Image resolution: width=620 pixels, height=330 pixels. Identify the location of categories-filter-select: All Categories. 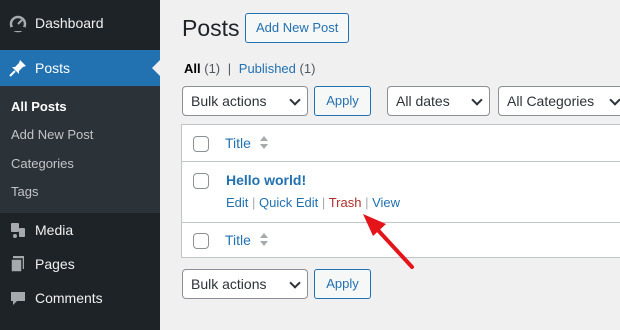
(559, 101).